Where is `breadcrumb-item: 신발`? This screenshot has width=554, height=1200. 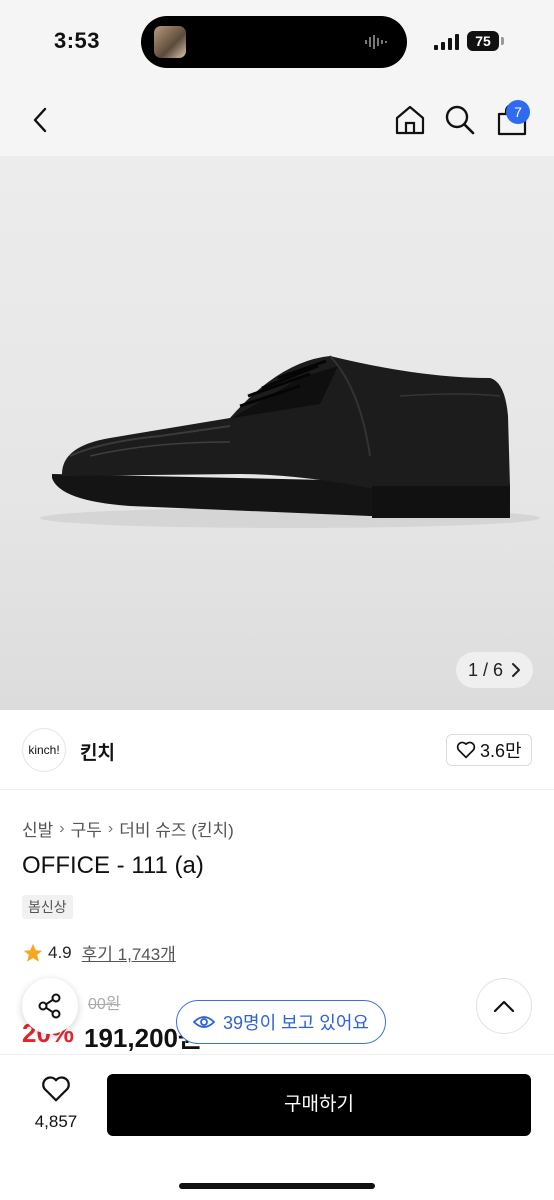 breadcrumb-item: 신발 is located at coordinates (37, 828).